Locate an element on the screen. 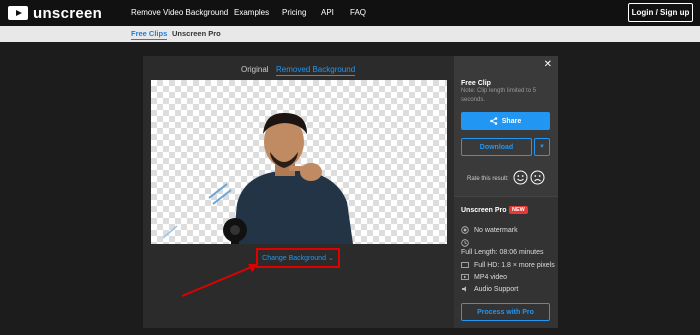 The width and height of the screenshot is (700, 335). subnav-free-clips: Free Clips is located at coordinates (149, 34).